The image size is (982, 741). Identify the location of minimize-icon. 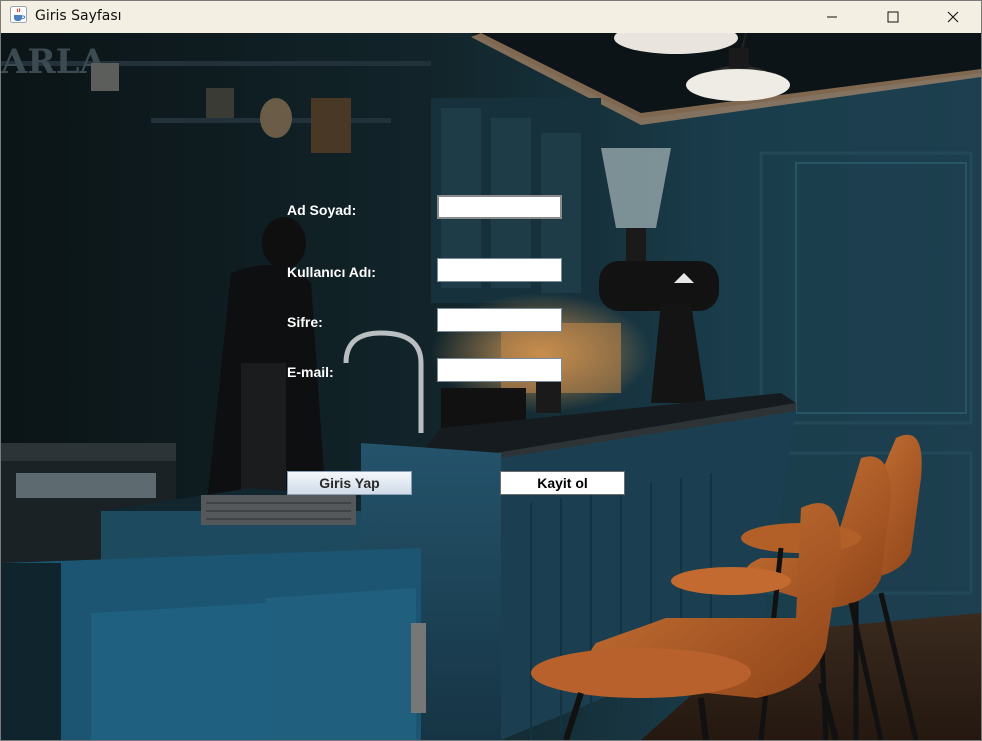
(832, 17).